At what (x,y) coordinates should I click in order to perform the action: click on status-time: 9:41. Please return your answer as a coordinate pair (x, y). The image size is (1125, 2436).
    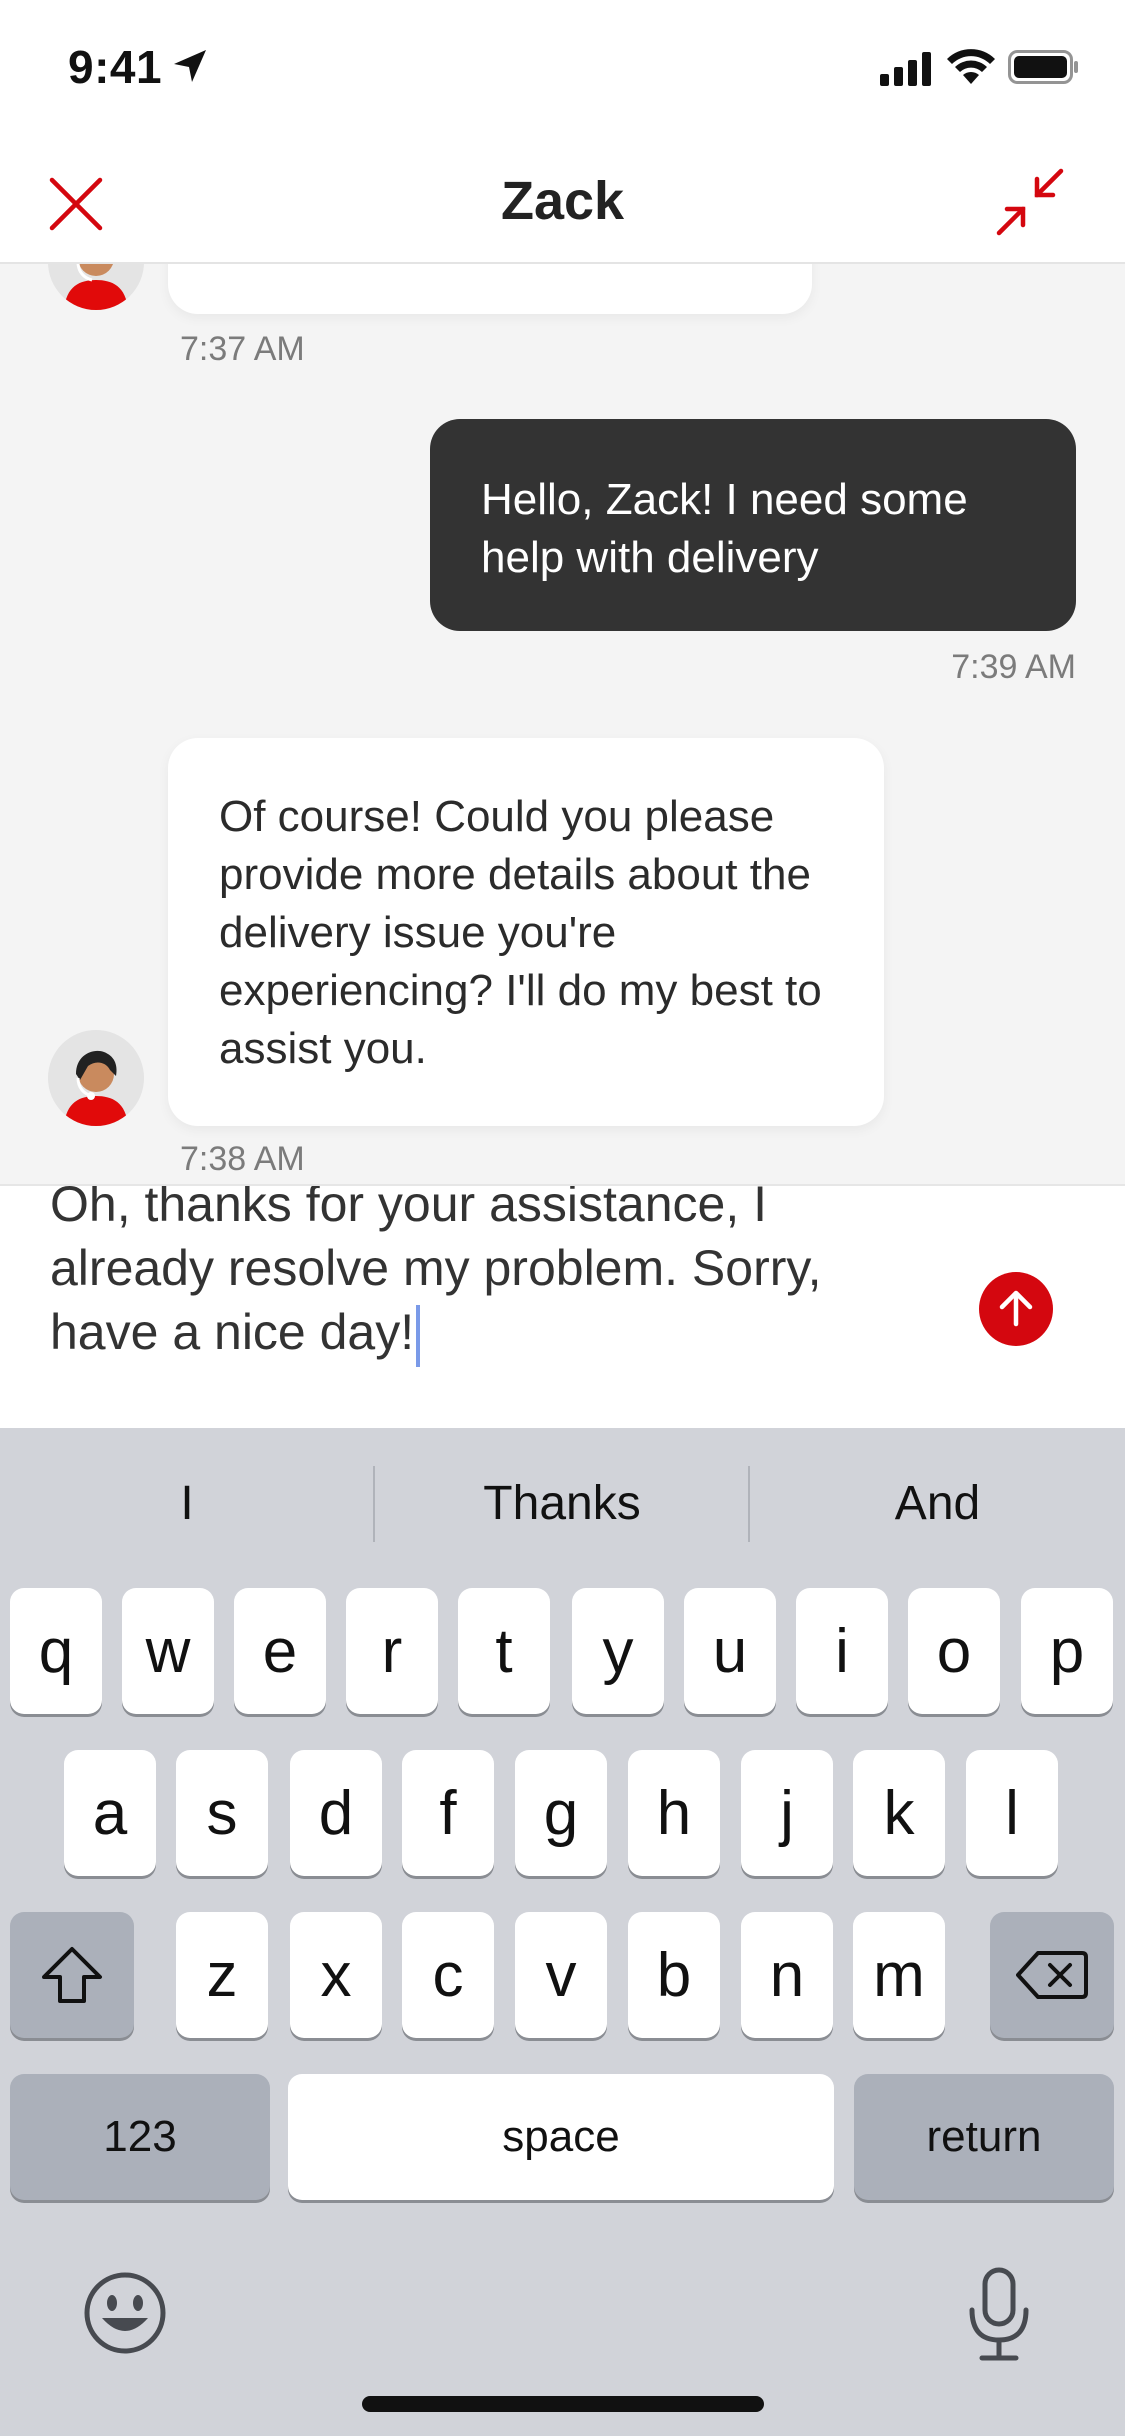
    Looking at the image, I should click on (115, 67).